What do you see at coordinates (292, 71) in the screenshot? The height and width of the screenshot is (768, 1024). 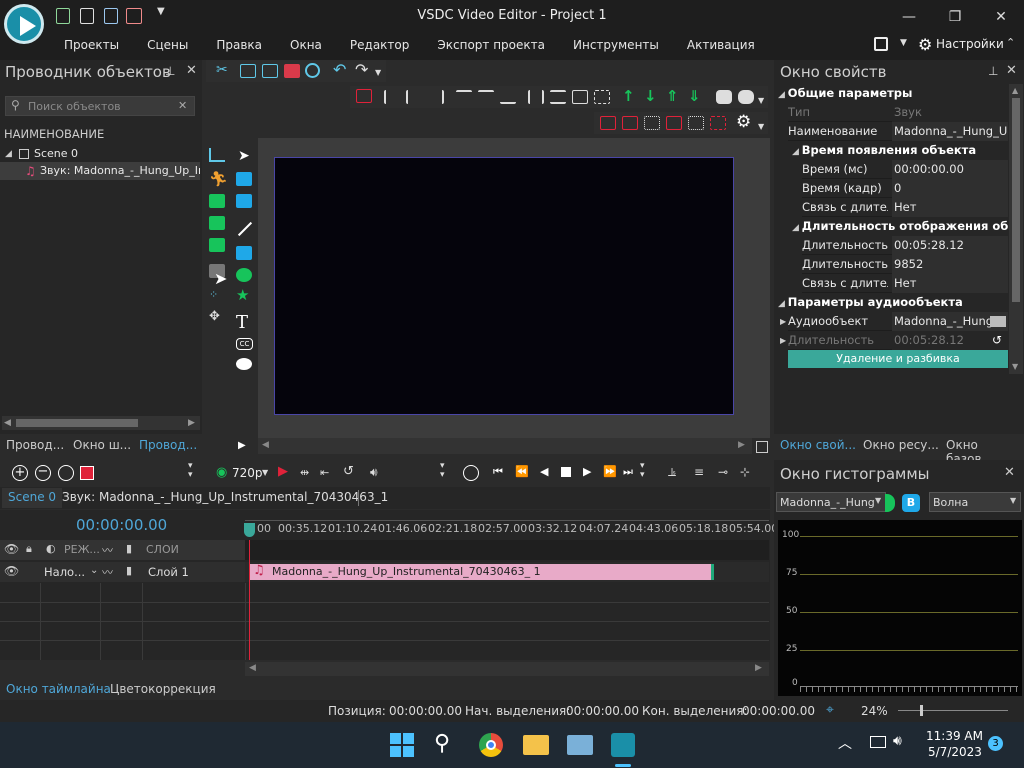 I see `delete-icon` at bounding box center [292, 71].